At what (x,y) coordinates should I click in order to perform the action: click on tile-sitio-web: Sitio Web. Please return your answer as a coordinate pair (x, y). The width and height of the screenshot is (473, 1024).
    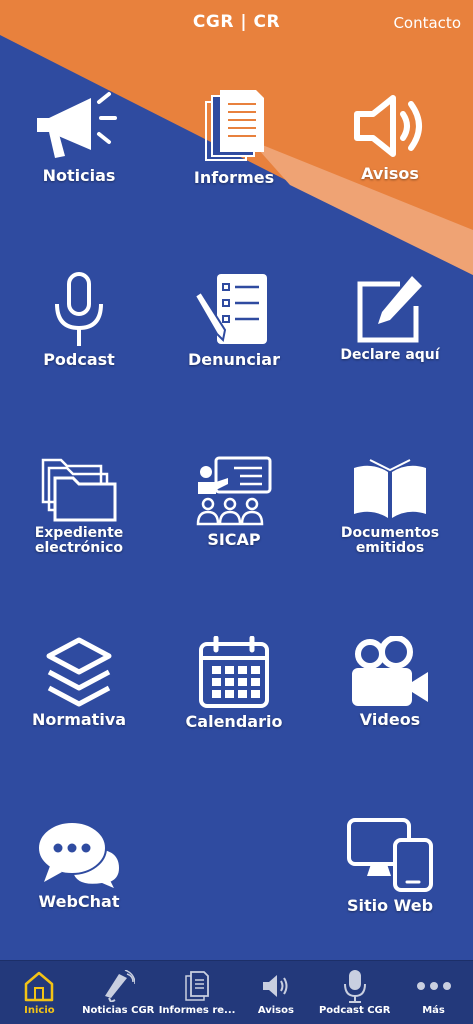
    Looking at the image, I should click on (390, 865).